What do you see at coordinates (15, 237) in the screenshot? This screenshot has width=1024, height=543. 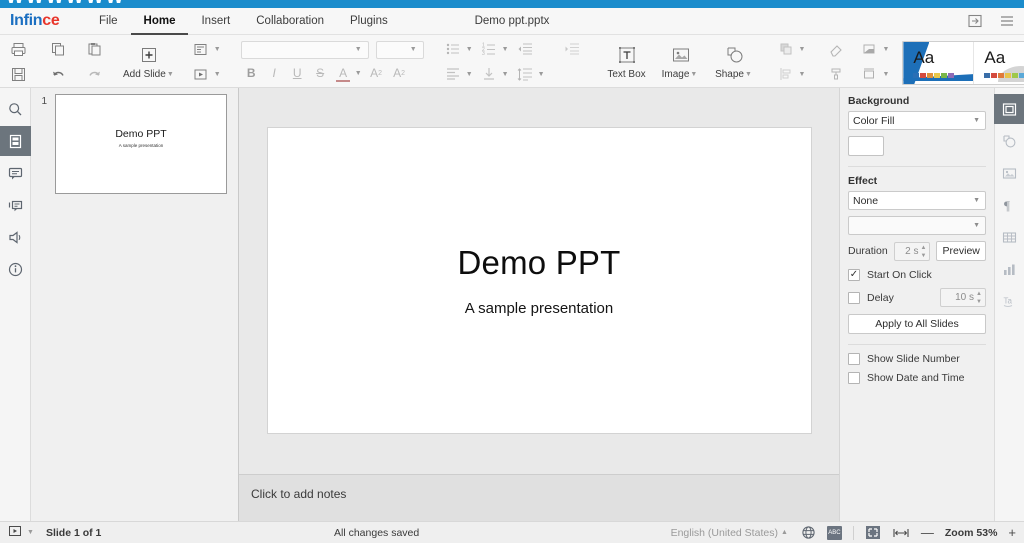 I see `sidebar-item-feedback` at bounding box center [15, 237].